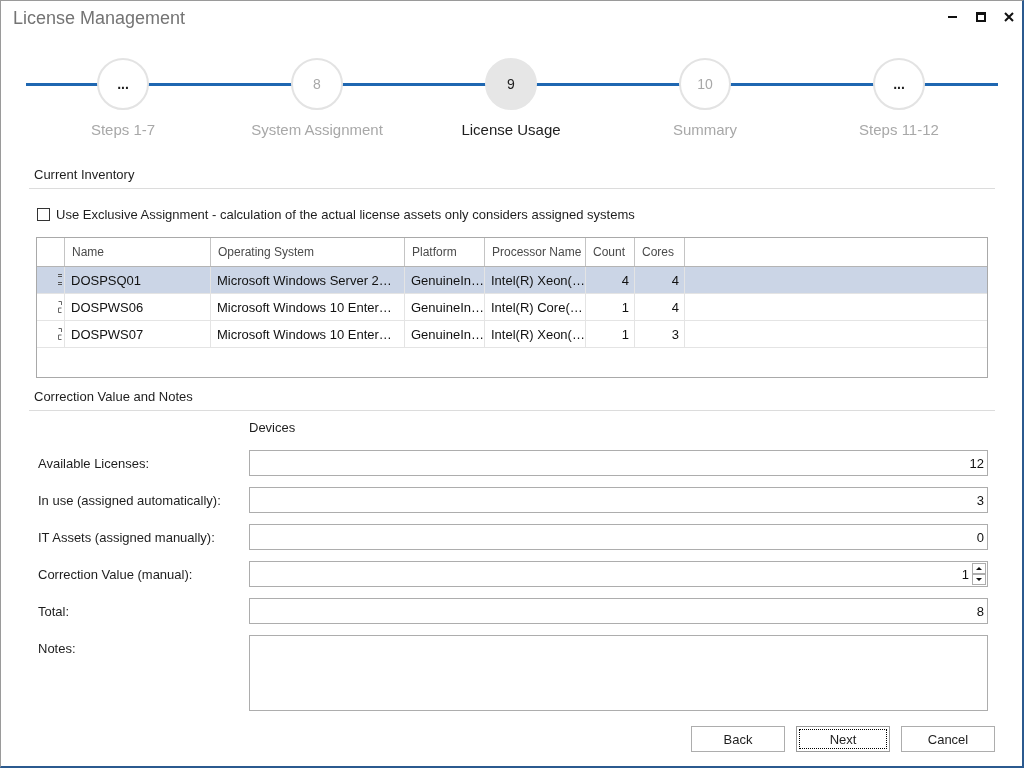  I want to click on spin-down-button, so click(979, 579).